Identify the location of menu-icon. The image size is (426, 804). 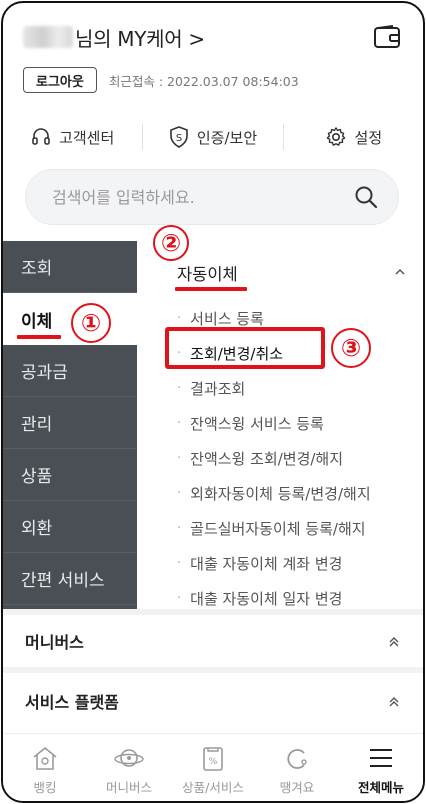
(381, 758).